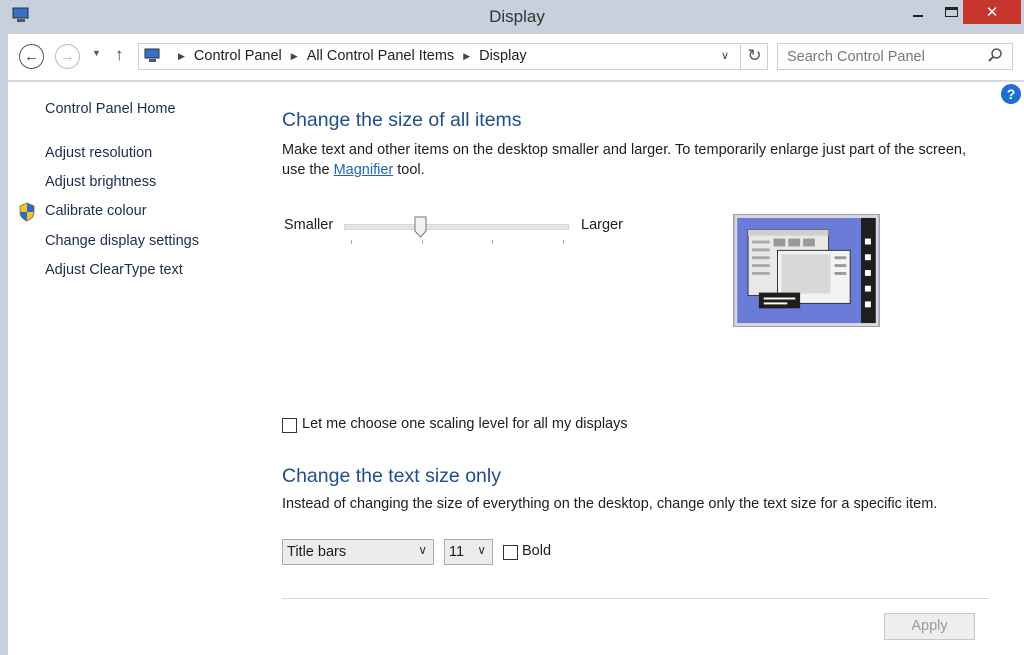 The width and height of the screenshot is (1024, 655). Describe the element at coordinates (510, 552) in the screenshot. I see `bold-checkbox` at that location.